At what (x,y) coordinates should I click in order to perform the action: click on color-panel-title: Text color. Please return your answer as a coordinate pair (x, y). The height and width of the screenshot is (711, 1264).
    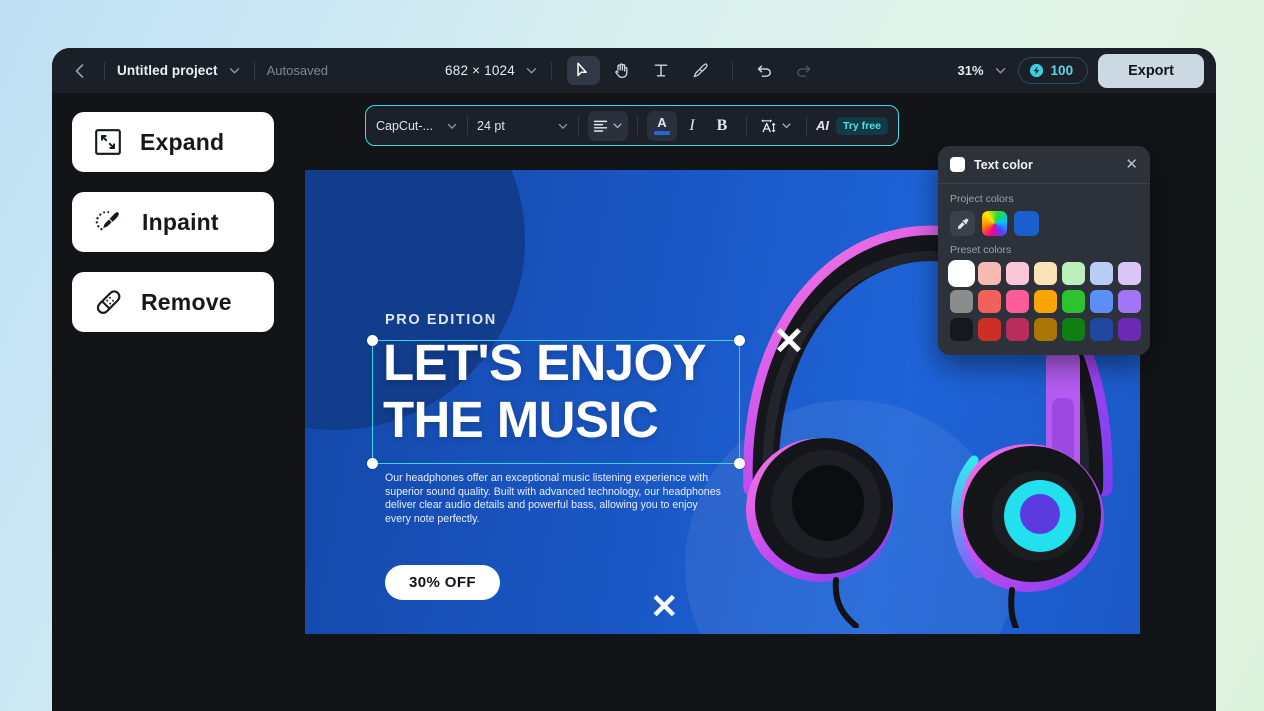
    Looking at the image, I should click on (1003, 164).